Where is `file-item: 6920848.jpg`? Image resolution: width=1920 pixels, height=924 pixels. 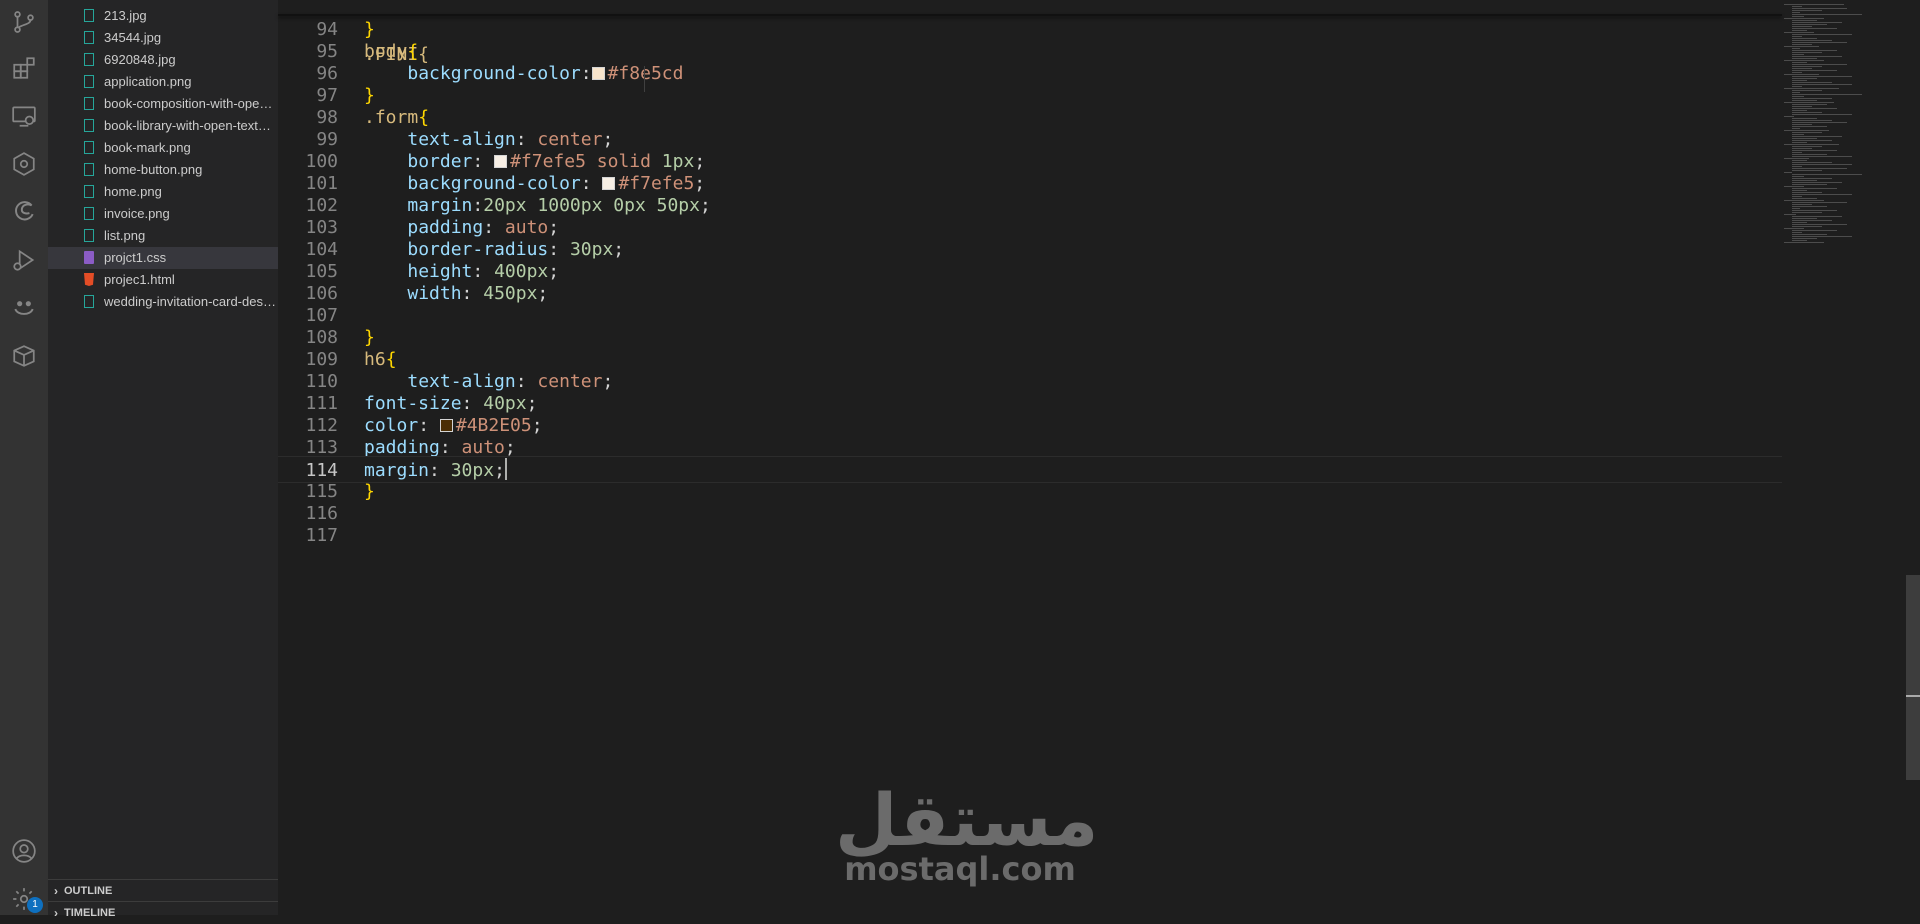
file-item: 6920848.jpg is located at coordinates (163, 60).